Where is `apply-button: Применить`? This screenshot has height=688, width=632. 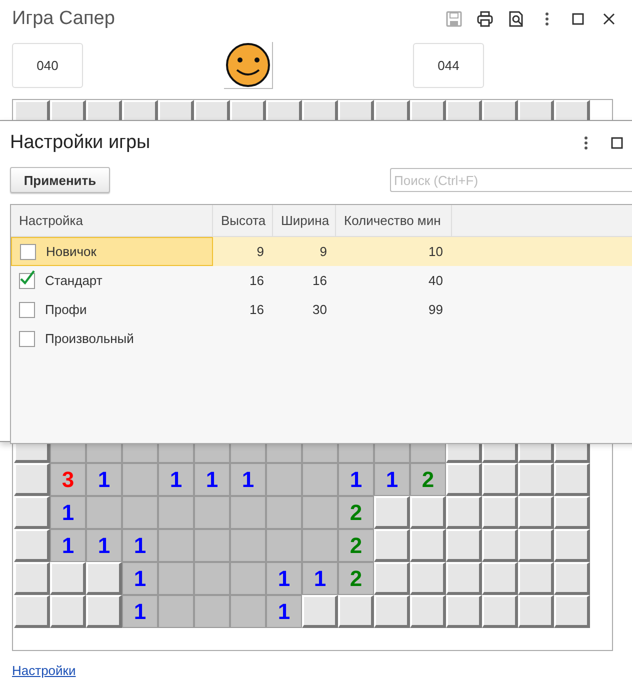 apply-button: Применить is located at coordinates (60, 180).